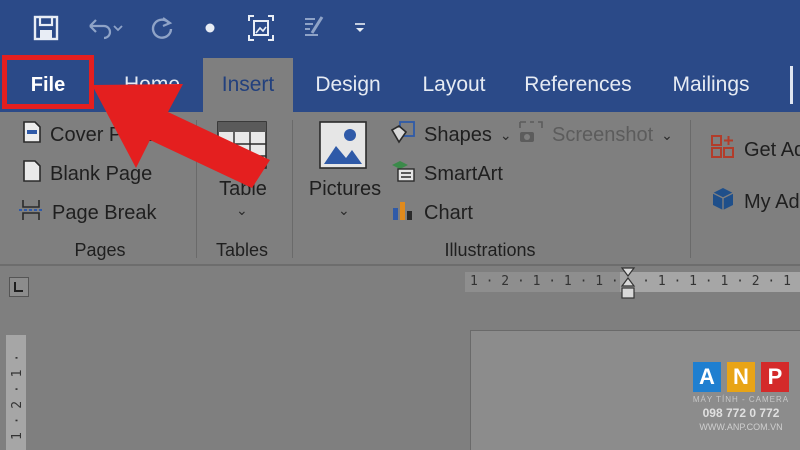  Describe the element at coordinates (31, 213) in the screenshot. I see `page-break-icon` at that location.